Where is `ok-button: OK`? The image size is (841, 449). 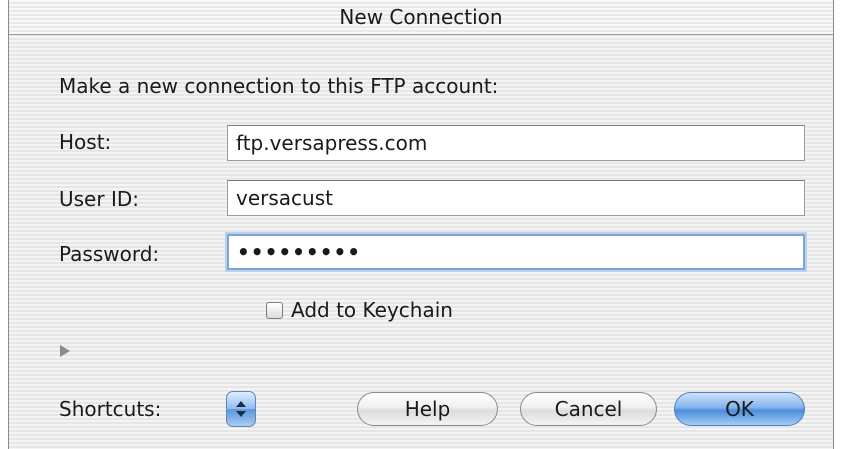
ok-button: OK is located at coordinates (739, 409).